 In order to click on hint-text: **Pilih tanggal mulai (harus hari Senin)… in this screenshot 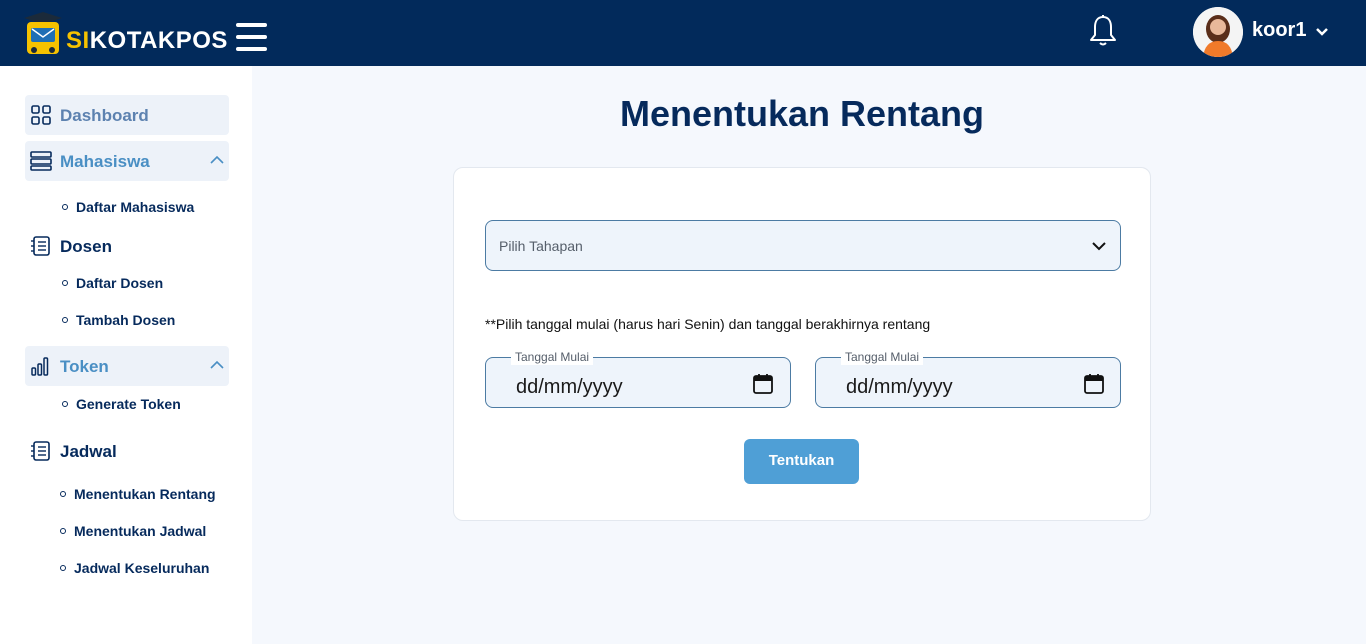, I will do `click(708, 324)`.